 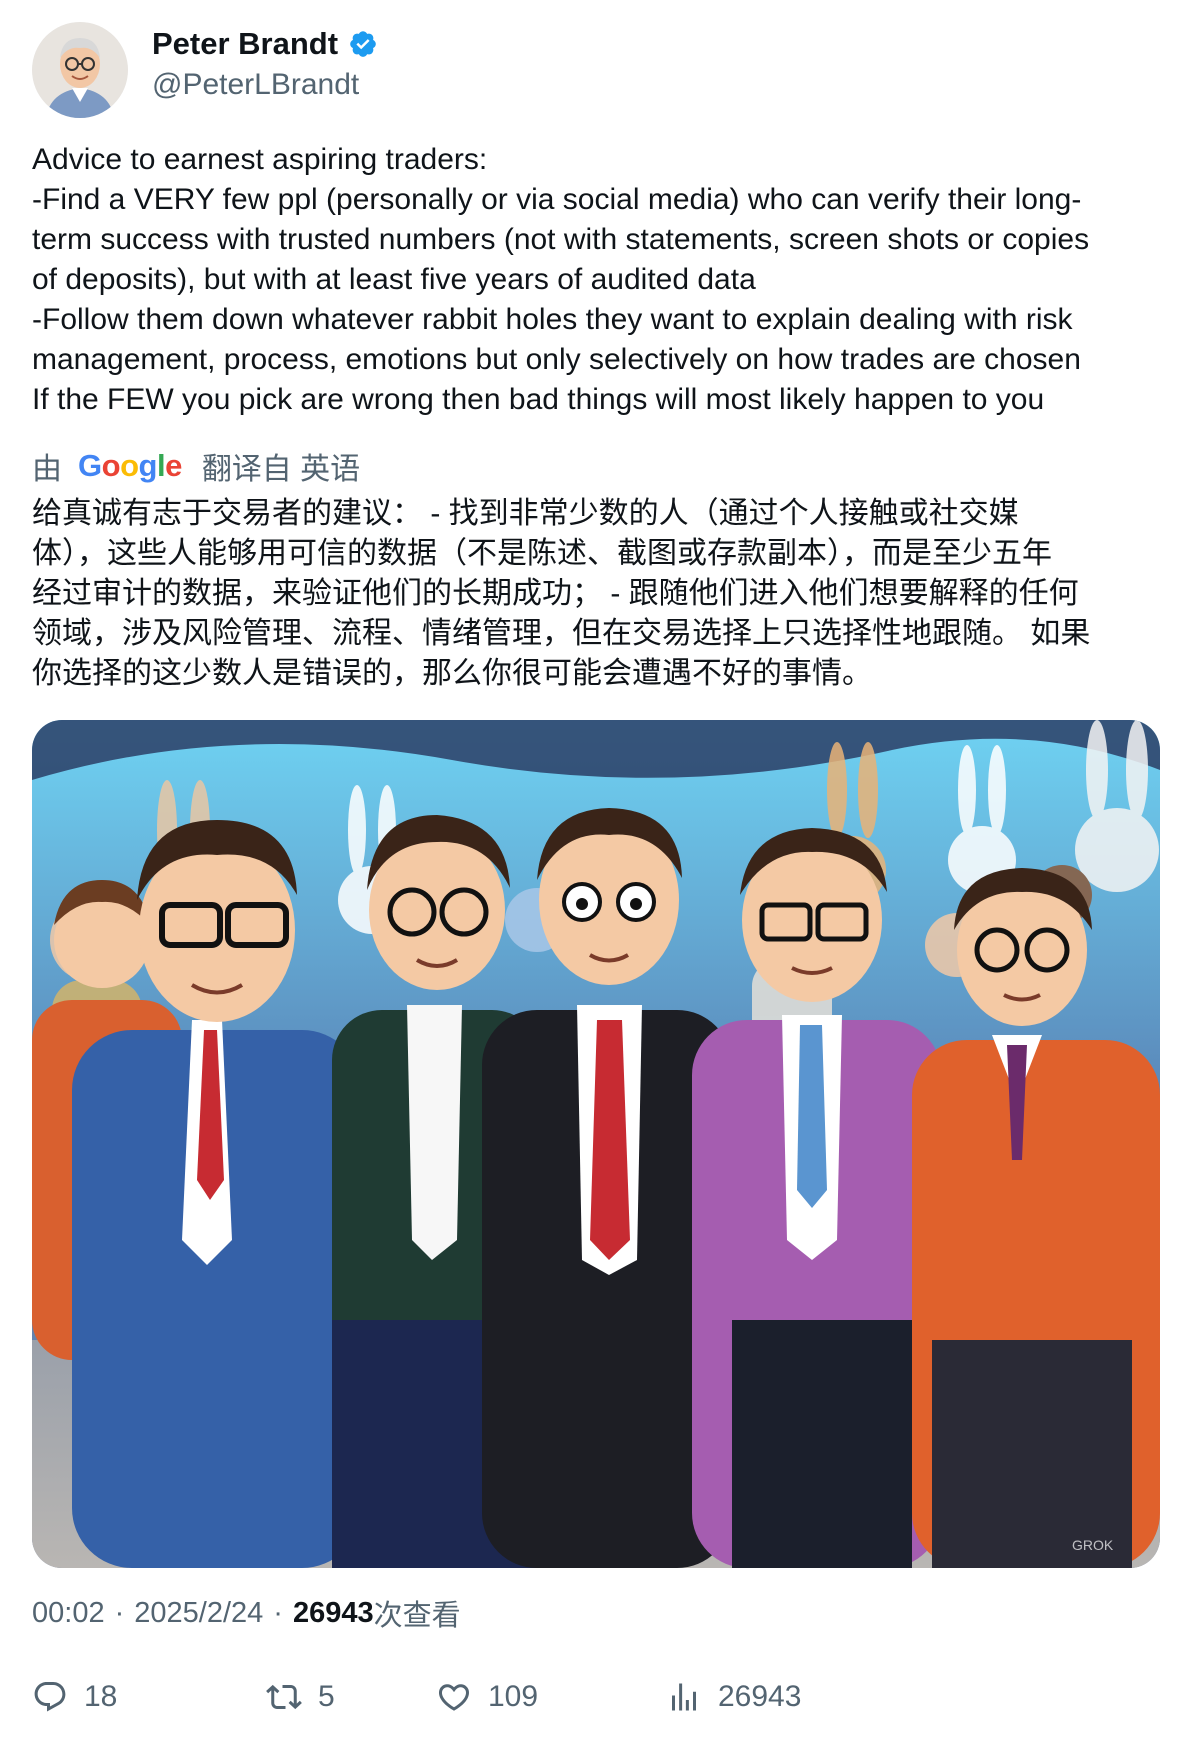 What do you see at coordinates (68, 1613) in the screenshot?
I see `tweet-time: 00:02` at bounding box center [68, 1613].